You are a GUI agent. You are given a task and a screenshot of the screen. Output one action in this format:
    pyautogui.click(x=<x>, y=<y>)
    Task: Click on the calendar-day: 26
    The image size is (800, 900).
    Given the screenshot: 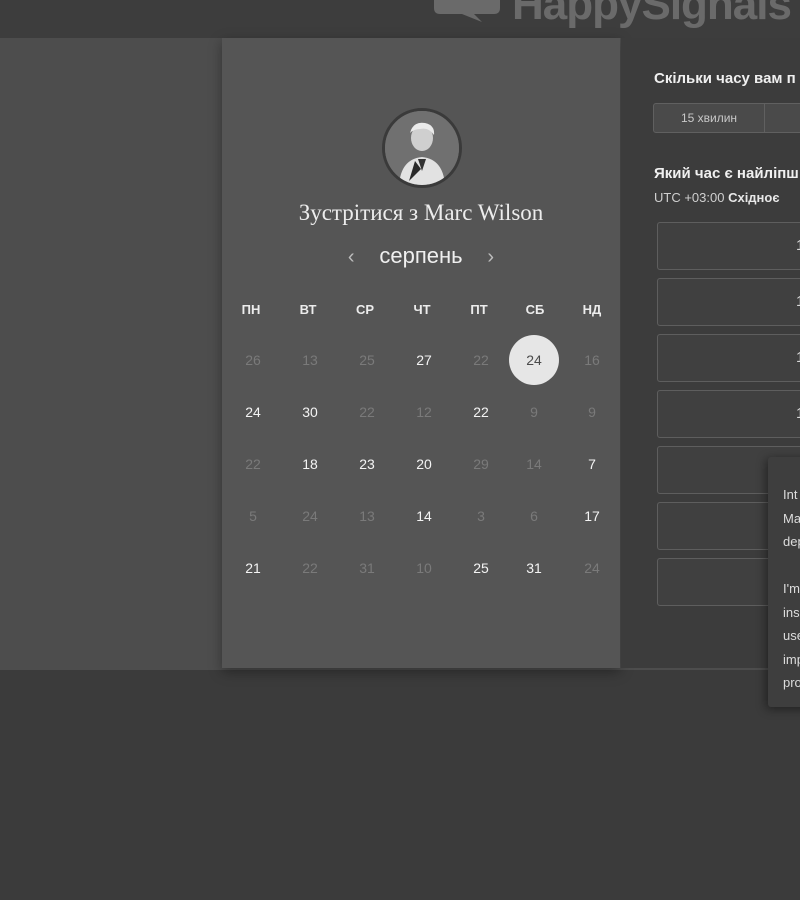 What is the action you would take?
    pyautogui.click(x=253, y=360)
    